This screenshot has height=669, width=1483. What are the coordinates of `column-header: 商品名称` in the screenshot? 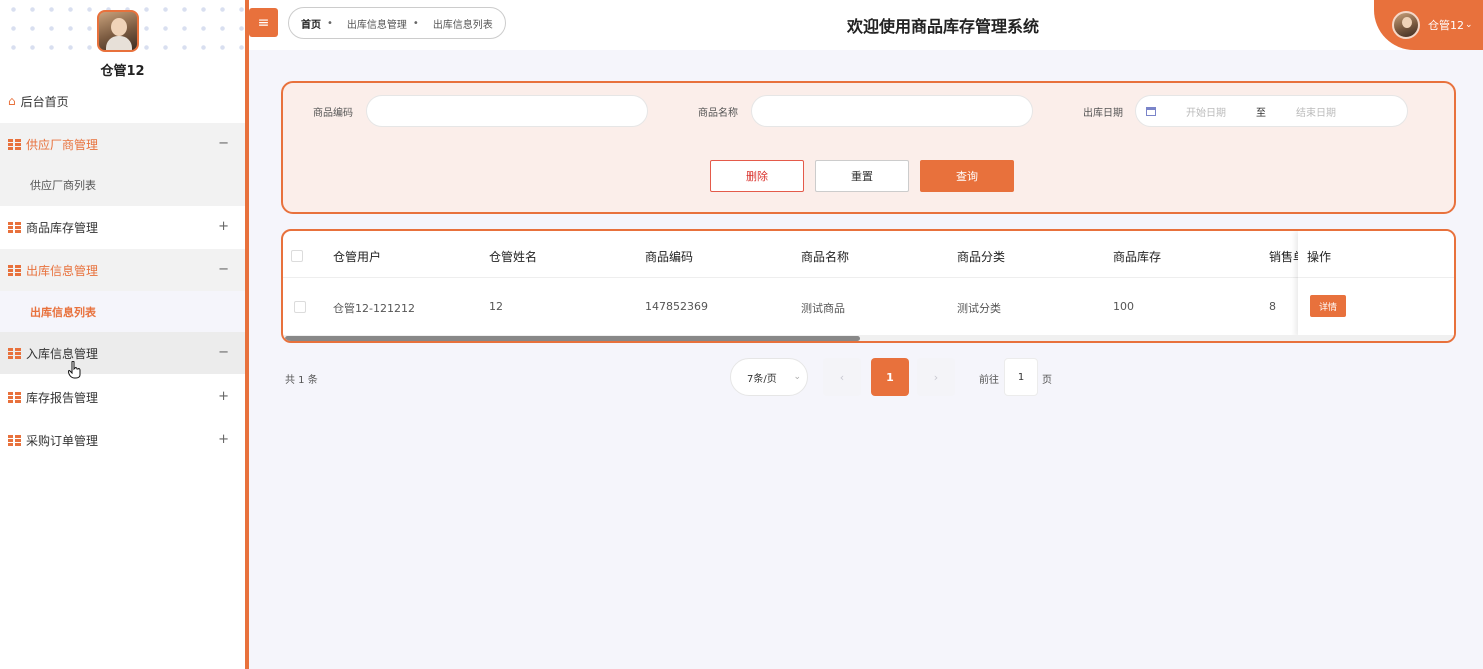 It's located at (825, 257).